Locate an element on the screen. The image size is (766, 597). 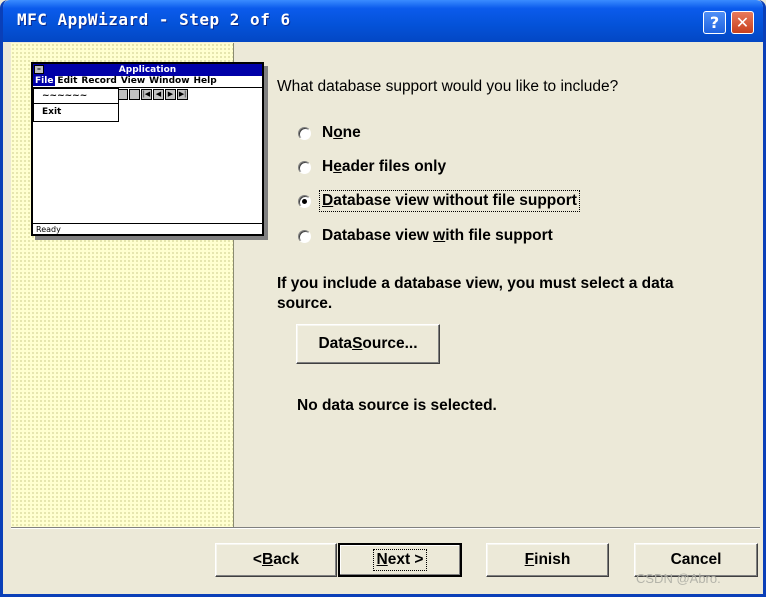
radio-header-files-circle is located at coordinates (304, 167).